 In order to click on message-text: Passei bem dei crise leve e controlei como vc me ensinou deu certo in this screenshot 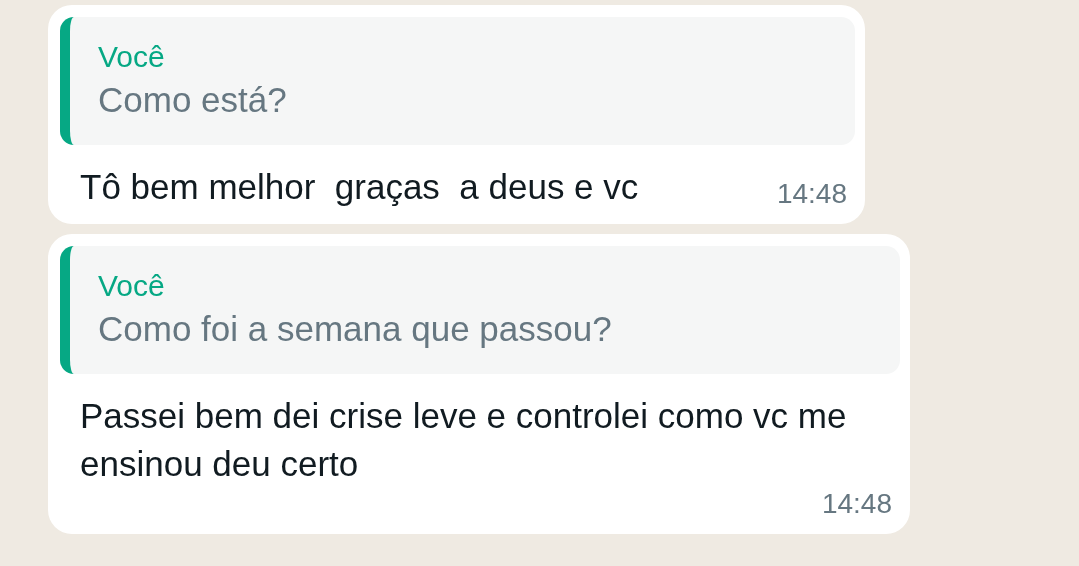, I will do `click(464, 440)`.